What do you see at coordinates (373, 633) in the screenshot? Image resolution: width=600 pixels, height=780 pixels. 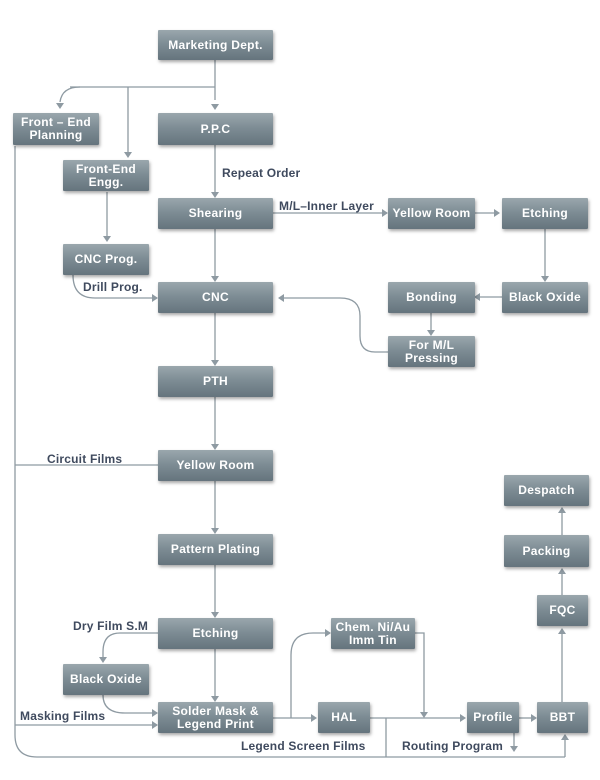 I see `node-chem-ni-au: Chem. Ni/Au Imm Tin` at bounding box center [373, 633].